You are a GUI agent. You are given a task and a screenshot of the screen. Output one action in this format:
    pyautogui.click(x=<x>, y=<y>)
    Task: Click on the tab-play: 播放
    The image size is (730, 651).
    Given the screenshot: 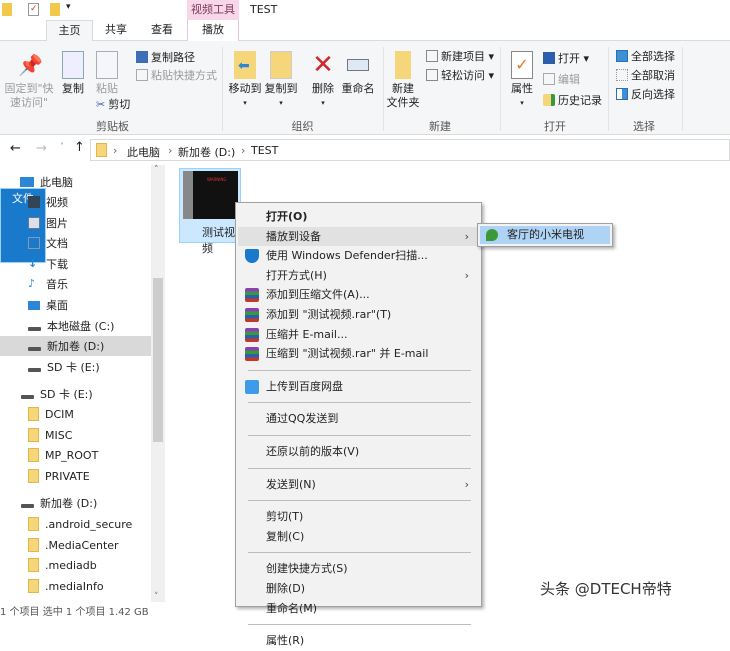 What is the action you would take?
    pyautogui.click(x=213, y=30)
    